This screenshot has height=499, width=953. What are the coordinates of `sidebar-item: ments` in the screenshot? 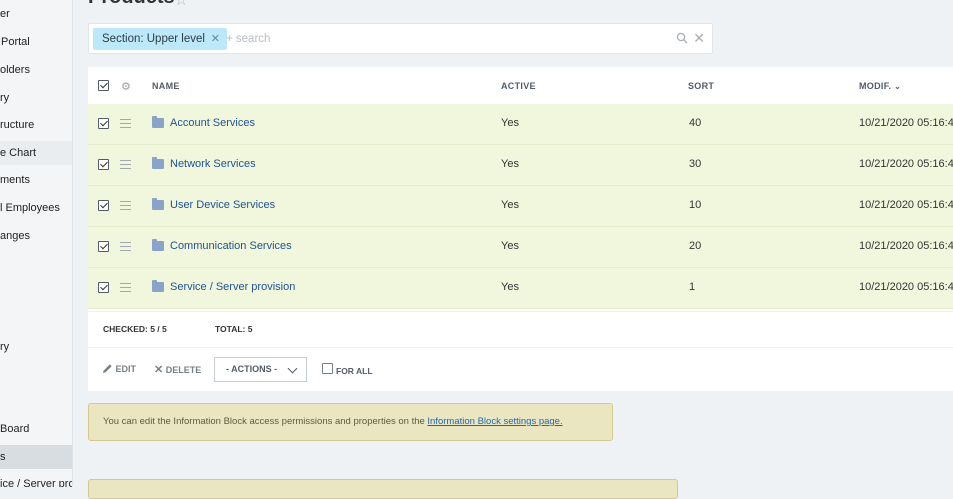 It's located at (36, 180).